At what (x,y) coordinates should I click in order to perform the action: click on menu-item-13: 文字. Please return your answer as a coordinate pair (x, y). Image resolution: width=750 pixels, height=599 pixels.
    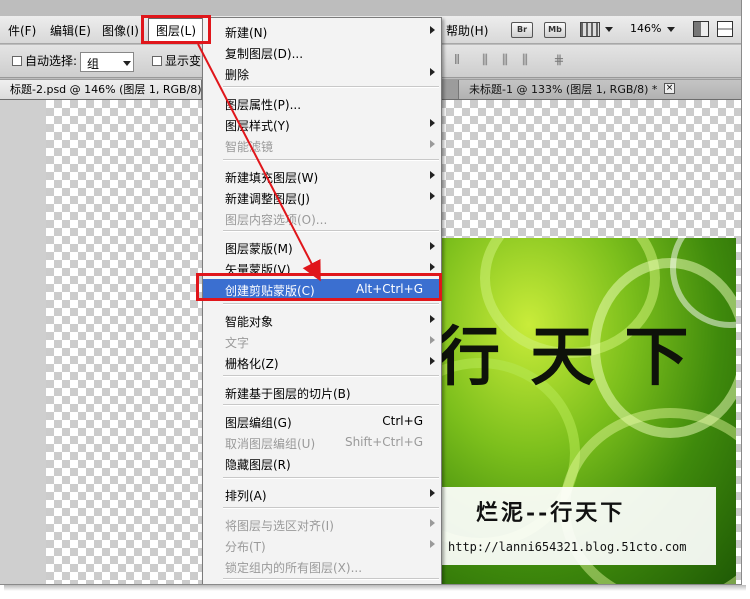
    Looking at the image, I should click on (322, 341).